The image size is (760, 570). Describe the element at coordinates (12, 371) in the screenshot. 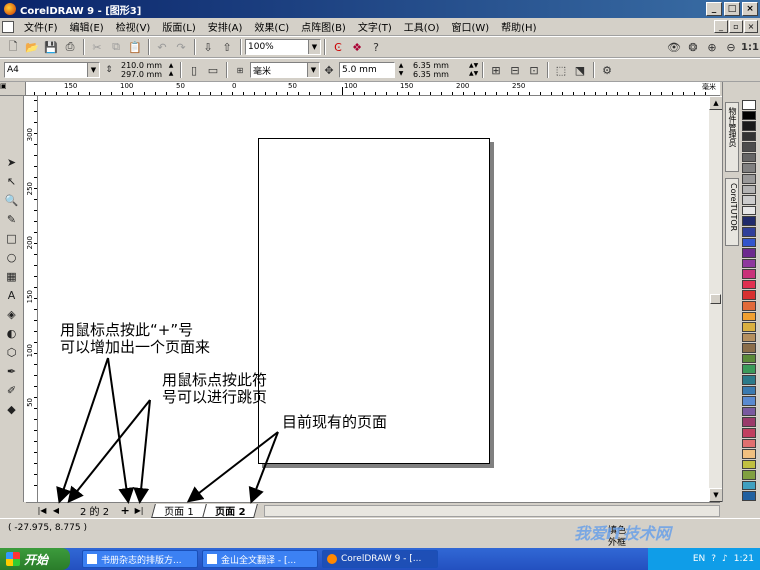

I see `eyedropper-tool-icon: ✒` at that location.